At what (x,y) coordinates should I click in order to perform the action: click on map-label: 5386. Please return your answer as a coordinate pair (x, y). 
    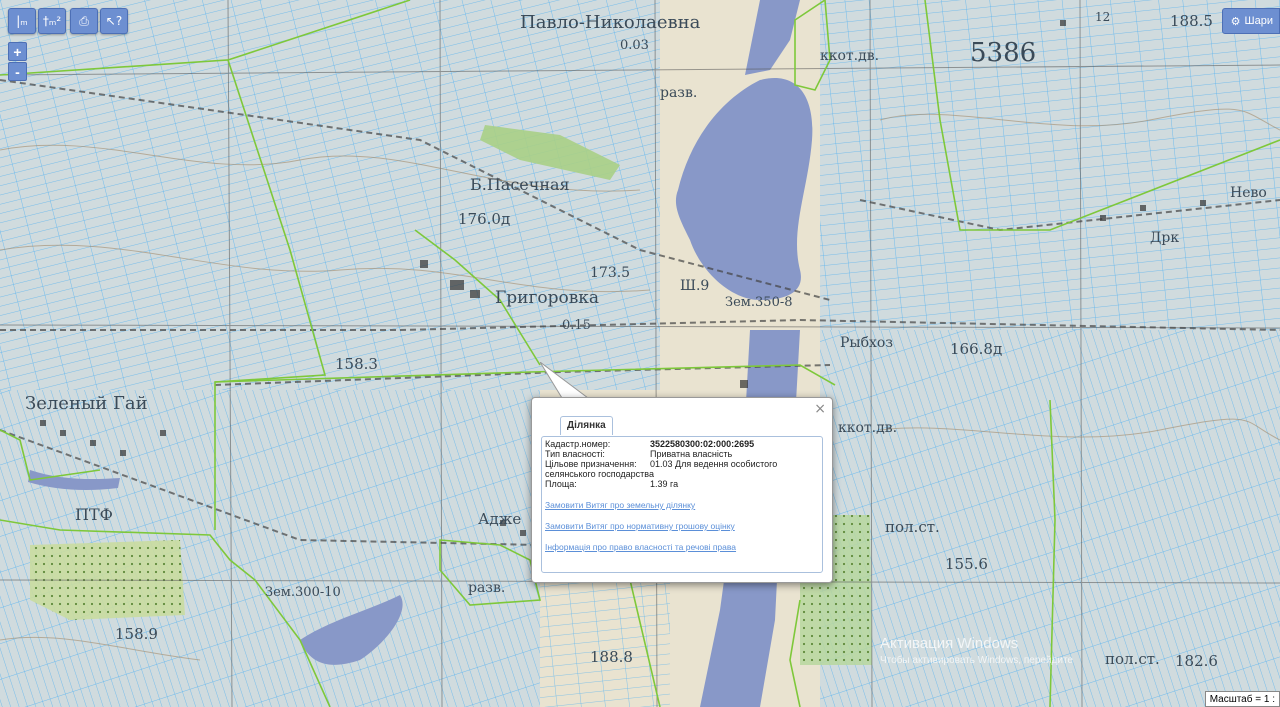
    Looking at the image, I should click on (1003, 53).